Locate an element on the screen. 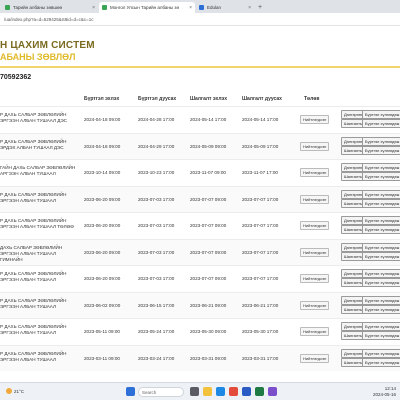 Image resolution: width=400 pixels, height=400 pixels. new-tab-button: + is located at coordinates (260, 7).